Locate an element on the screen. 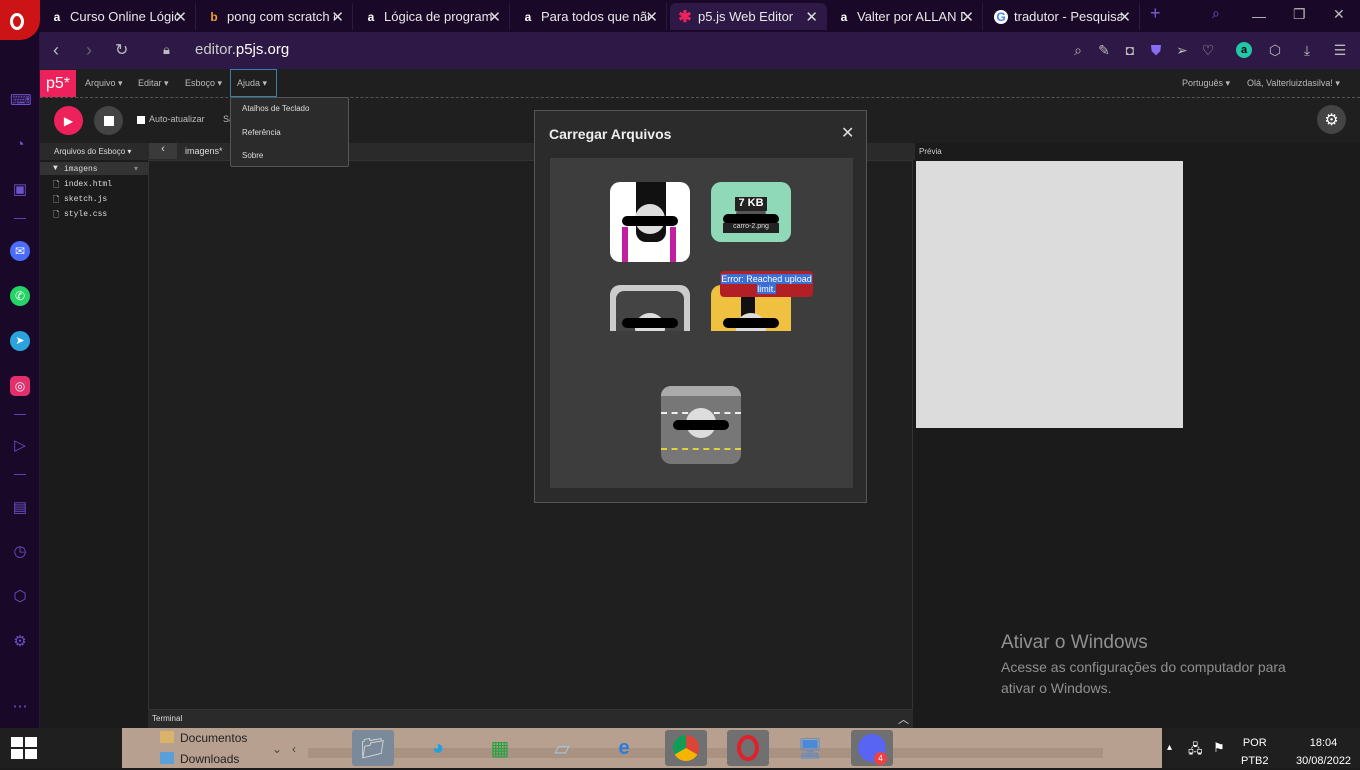 The width and height of the screenshot is (1360, 770). alura-extension-icon: a is located at coordinates (1244, 50).